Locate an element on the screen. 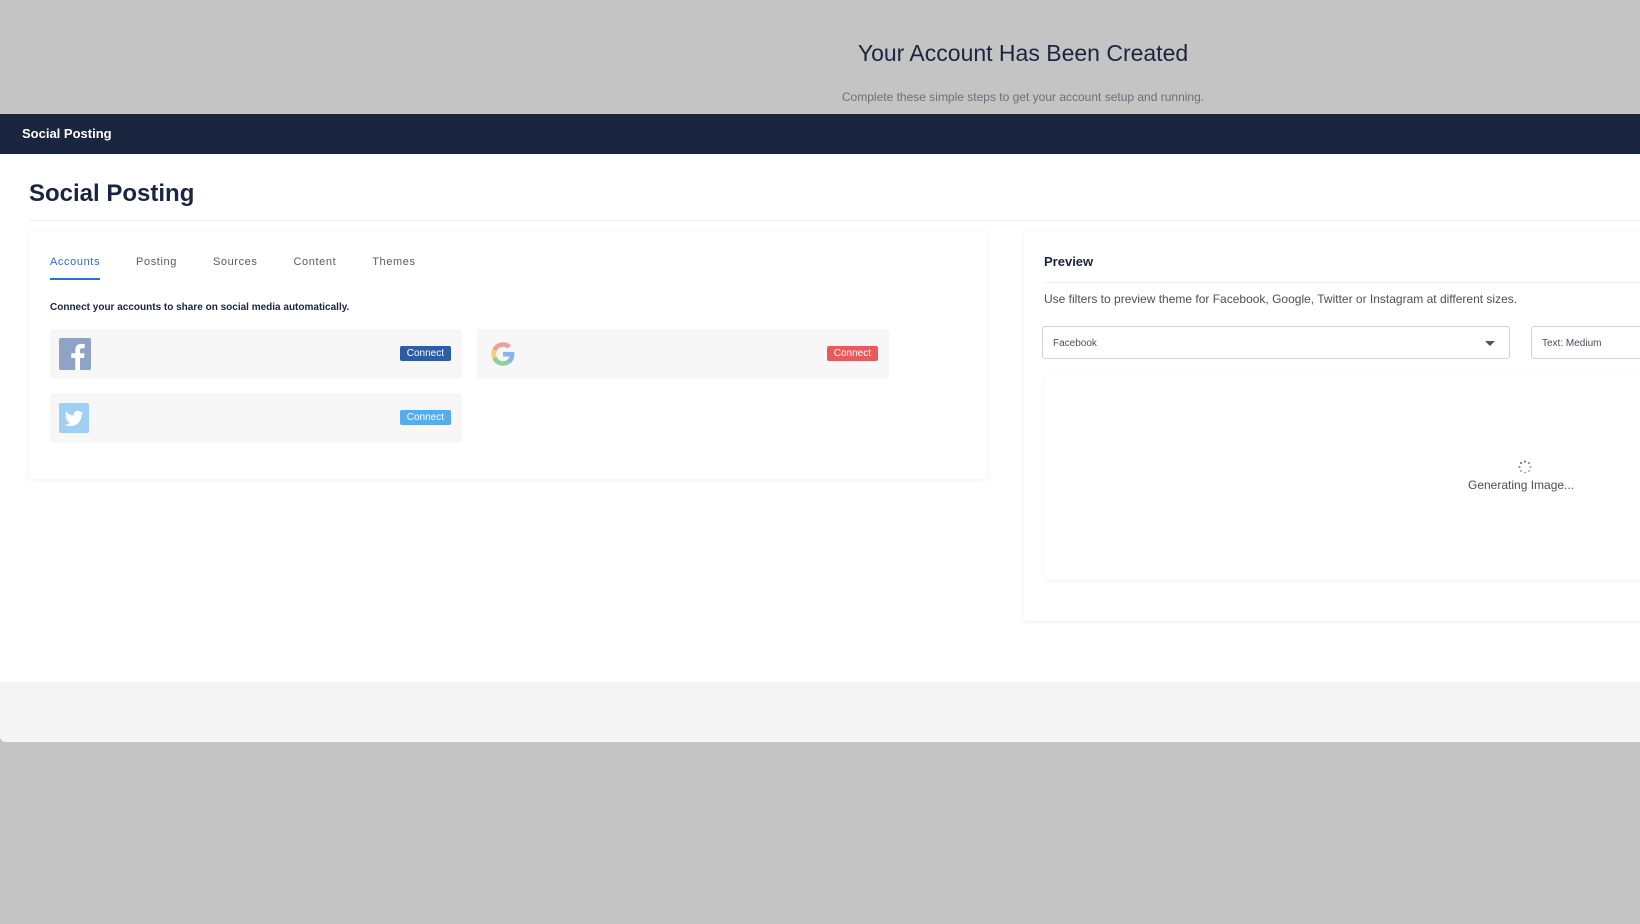 This screenshot has width=1640, height=924. header-title: Your Account Has Been Created is located at coordinates (1023, 53).